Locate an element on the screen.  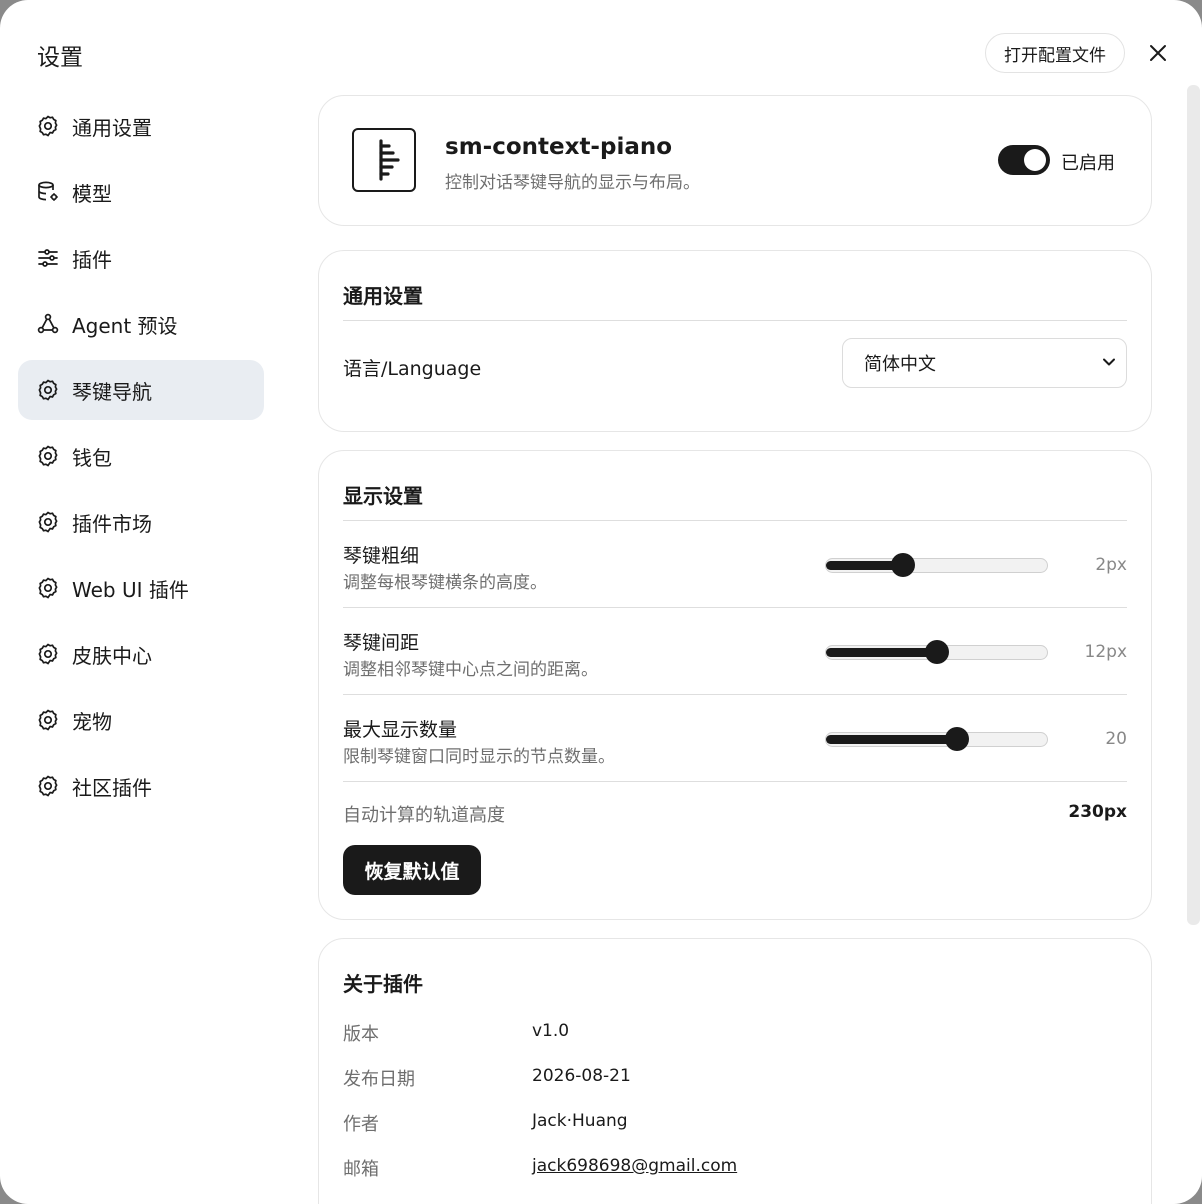
plugin-header-card: sm-context-piano 控制对话琴键导航的显示与布局。 已启用 is located at coordinates (735, 160).